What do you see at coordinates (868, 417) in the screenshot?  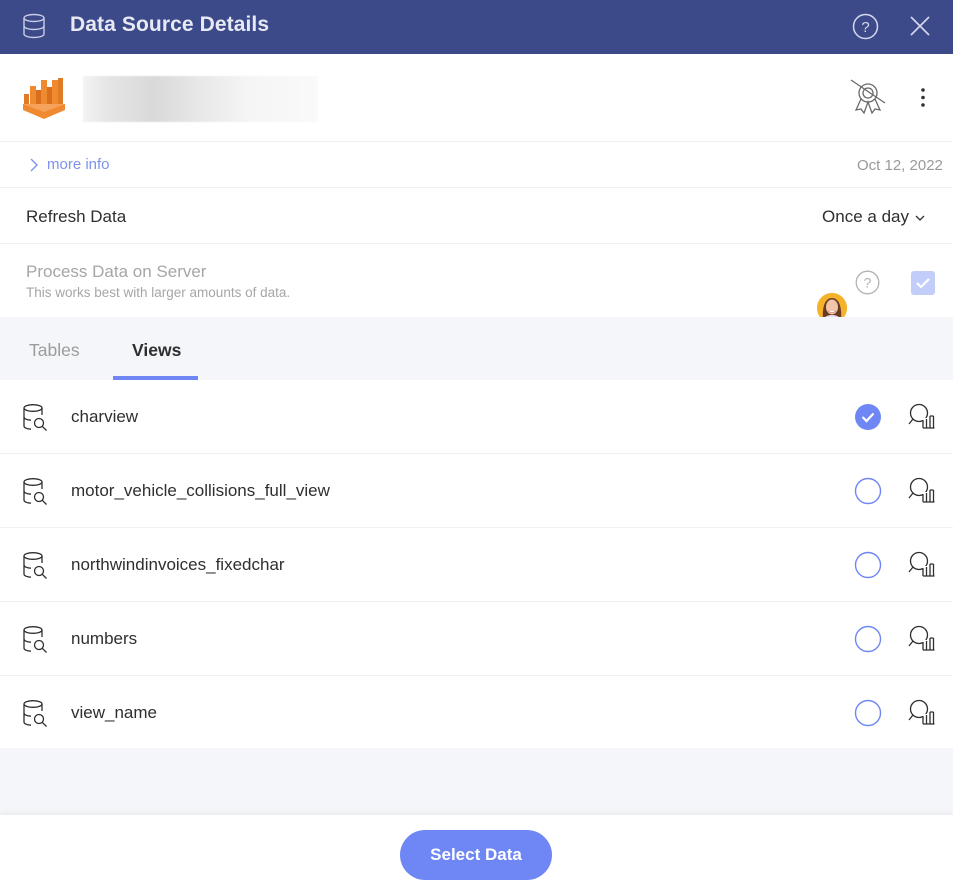 I see `selected-radio` at bounding box center [868, 417].